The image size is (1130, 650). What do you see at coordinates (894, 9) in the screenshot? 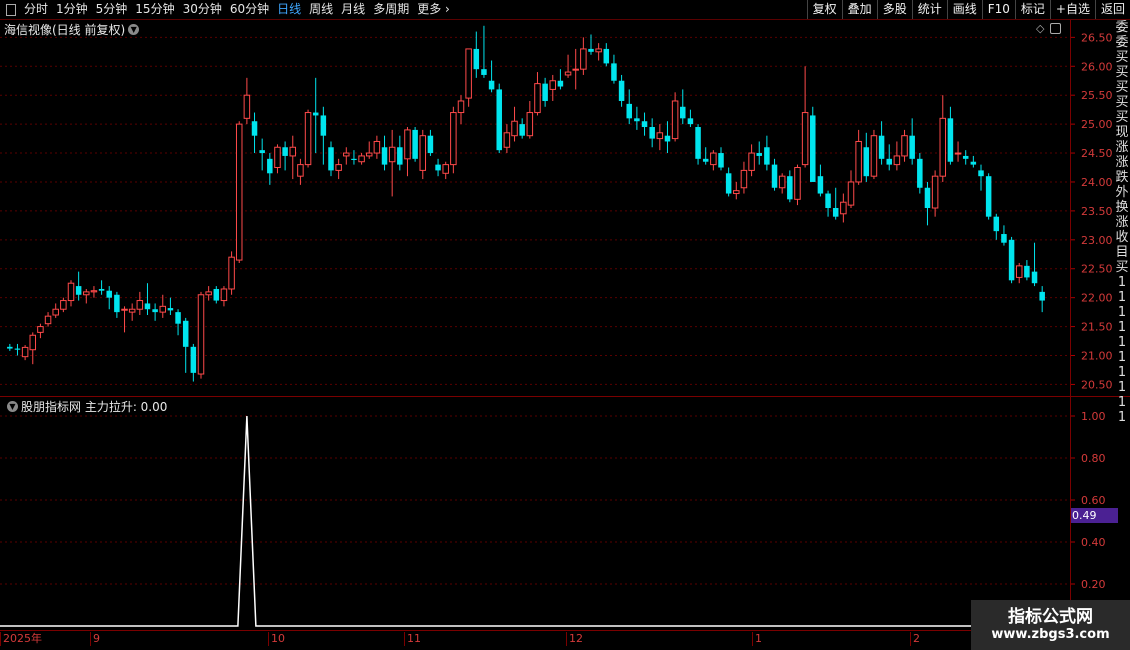
I see `toolbar-button-2: 多股` at bounding box center [894, 9].